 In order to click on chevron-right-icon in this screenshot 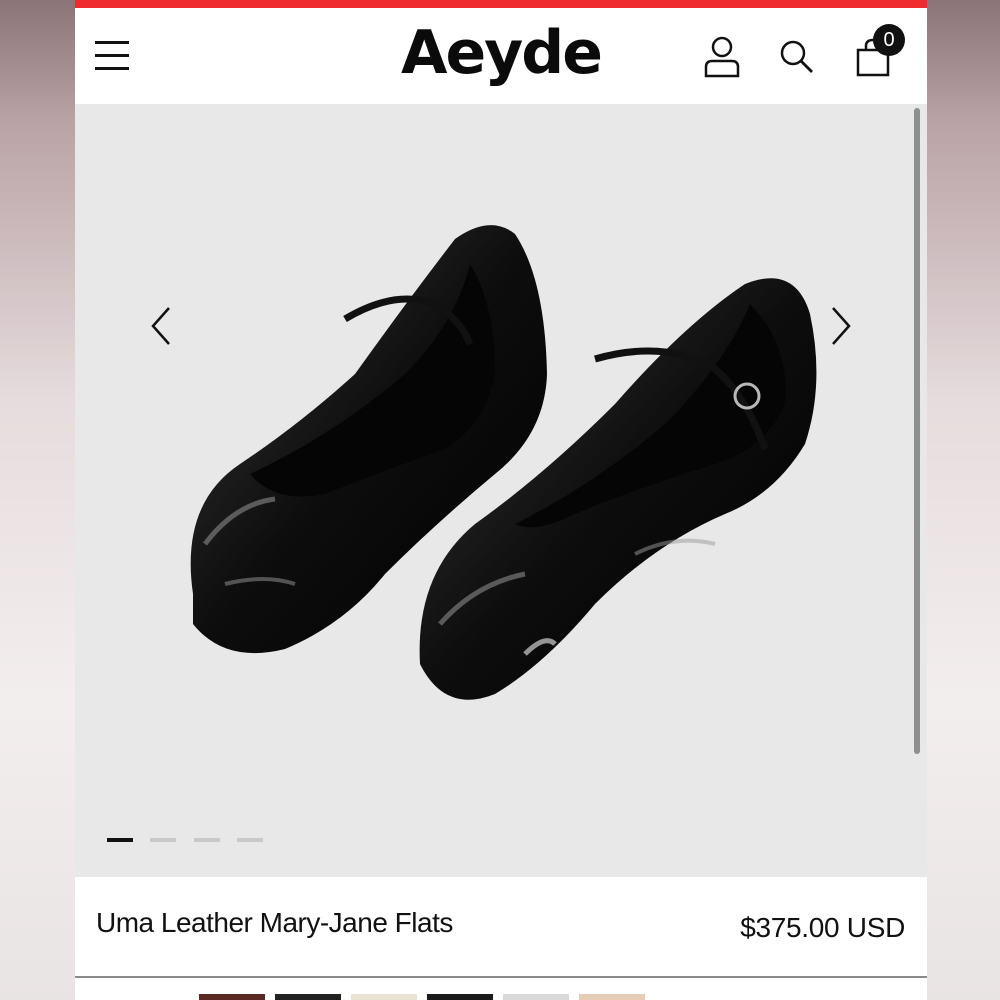, I will do `click(840, 326)`.